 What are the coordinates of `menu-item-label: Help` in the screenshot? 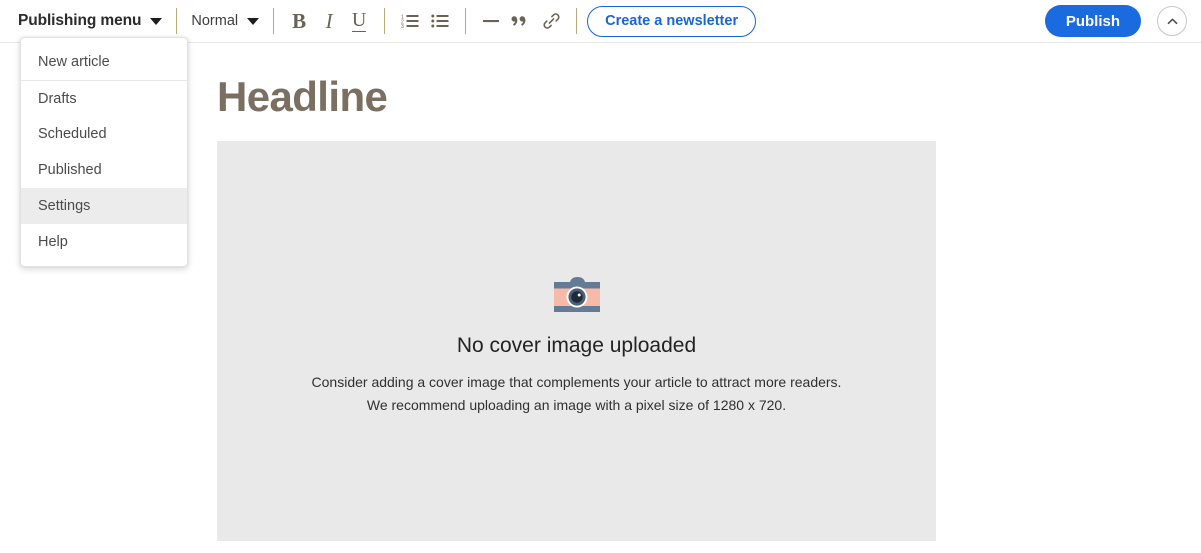 It's located at (53, 242).